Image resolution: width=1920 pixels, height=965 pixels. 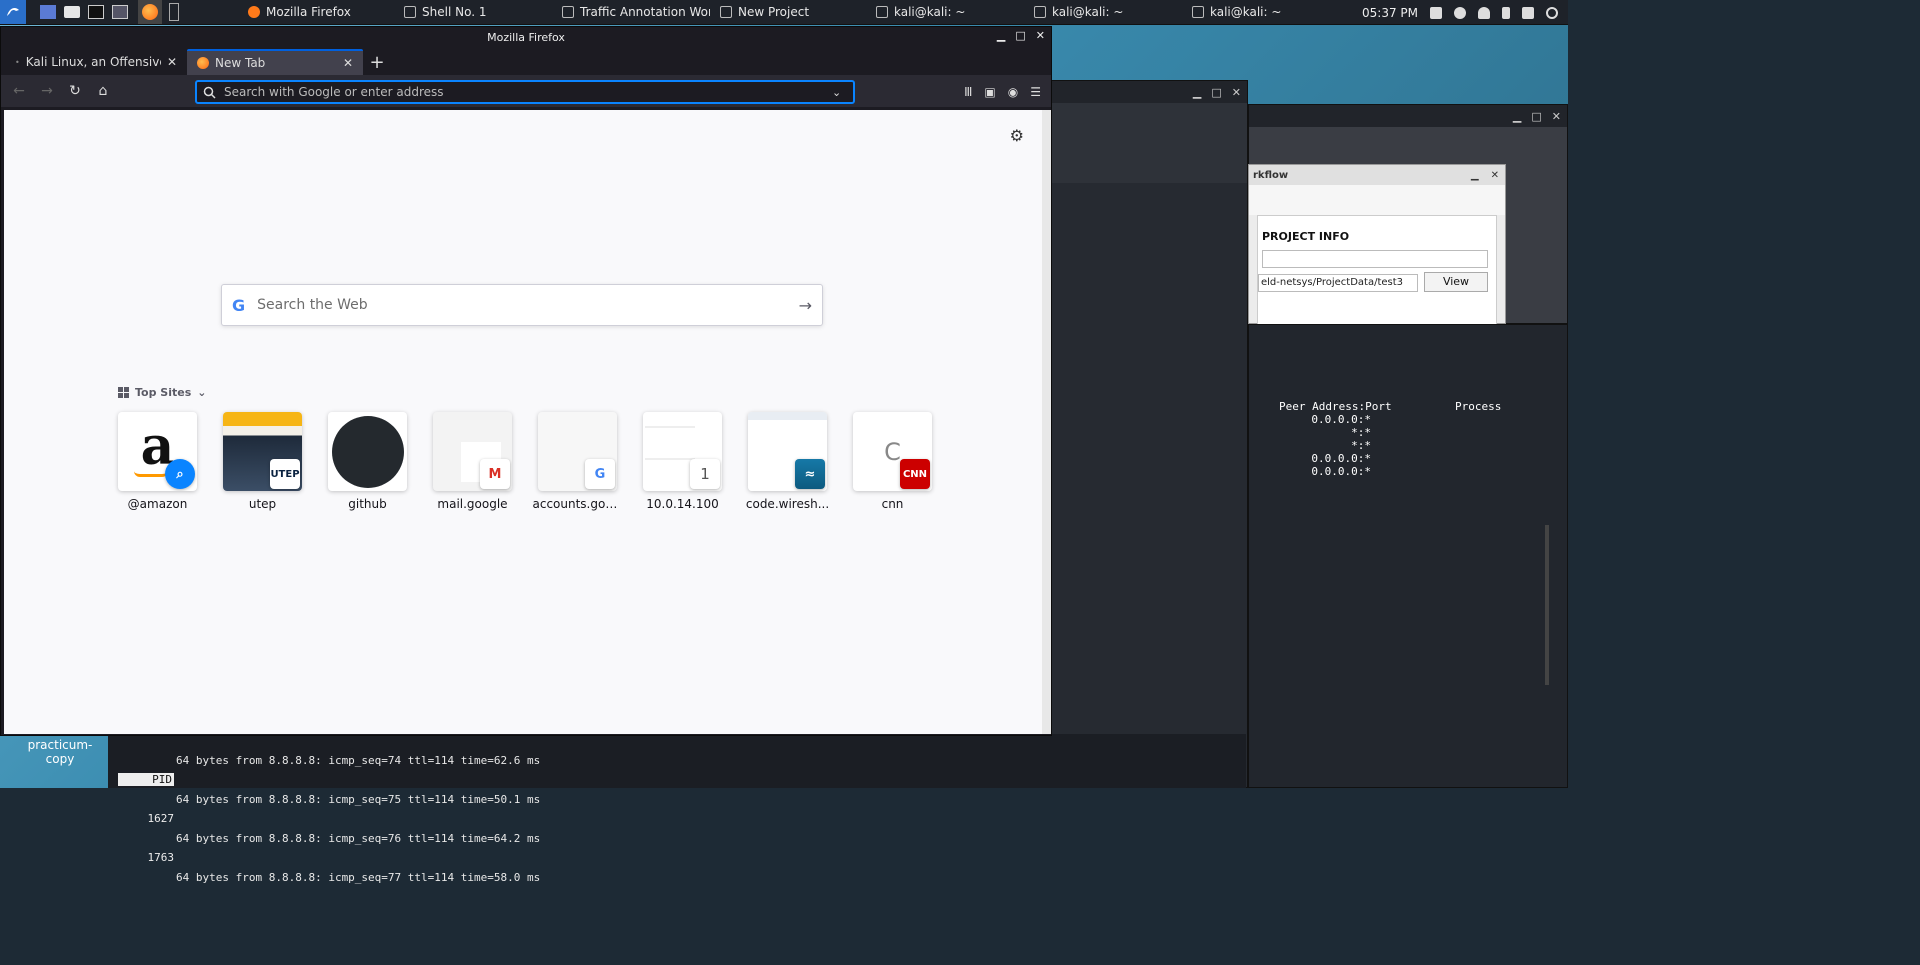 I want to click on tab-kali-linux: • Kali Linux, an Offensive S ✕, so click(x=96, y=62).